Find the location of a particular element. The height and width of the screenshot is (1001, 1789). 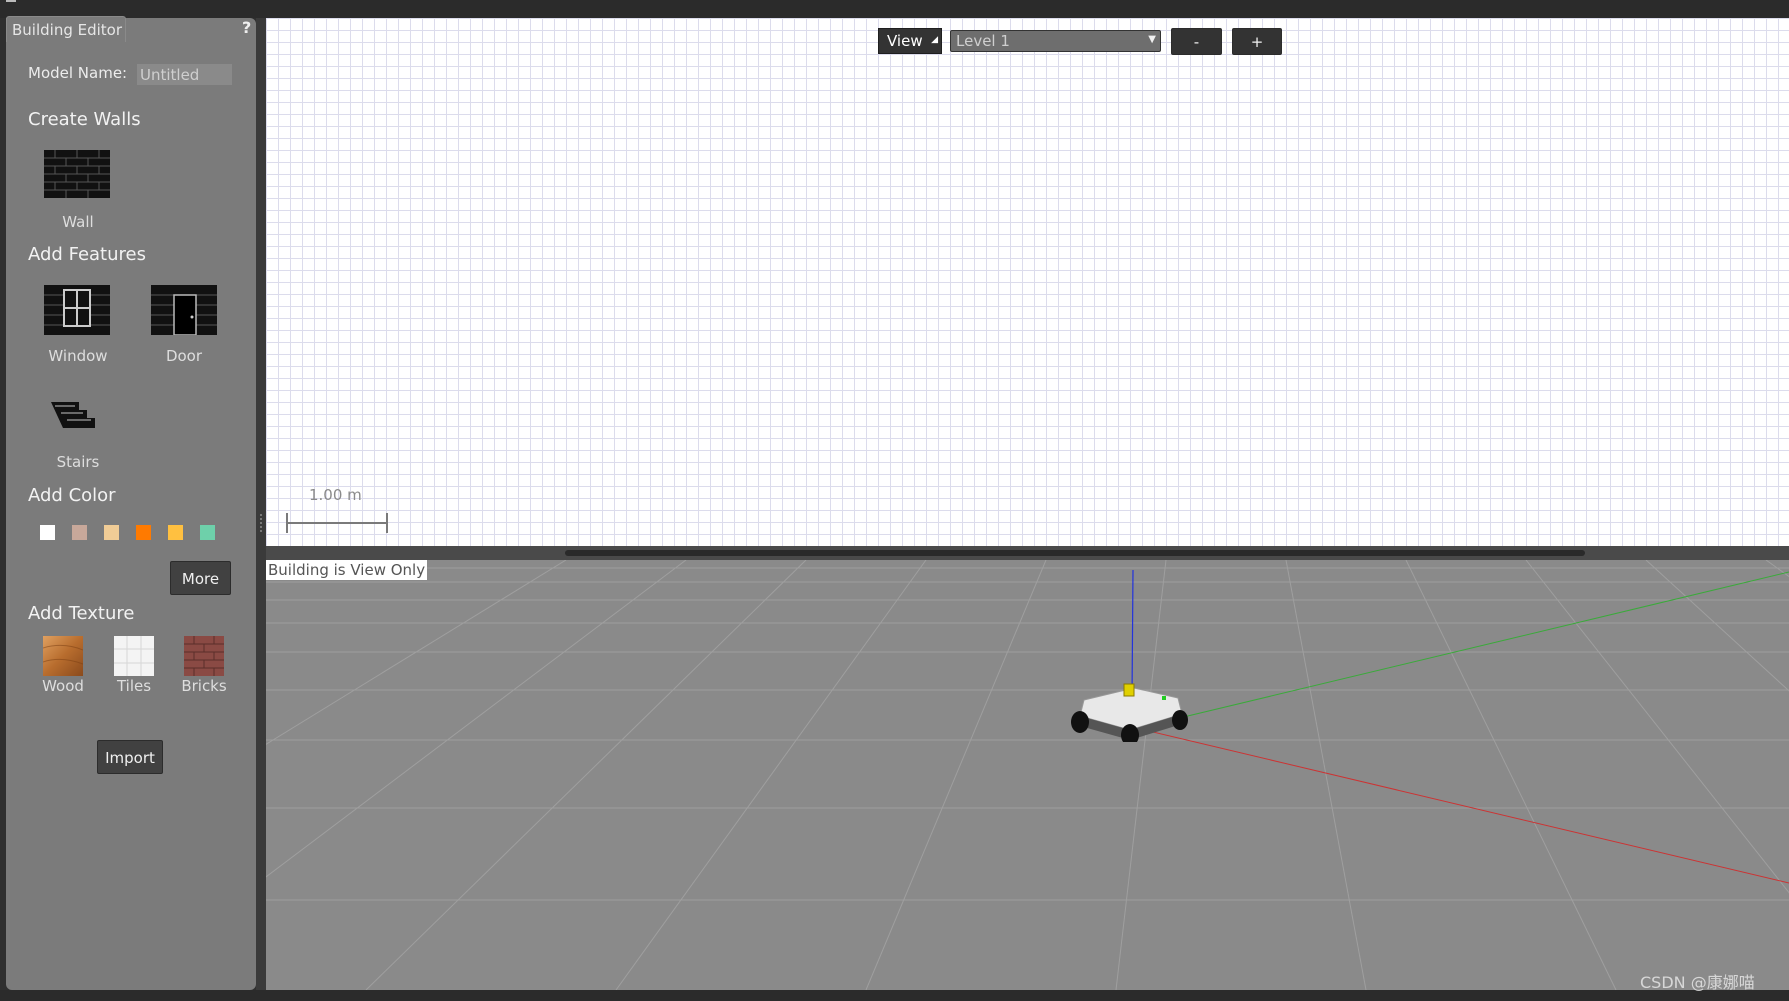

create-walls-heading: Create Walls is located at coordinates (84, 119).